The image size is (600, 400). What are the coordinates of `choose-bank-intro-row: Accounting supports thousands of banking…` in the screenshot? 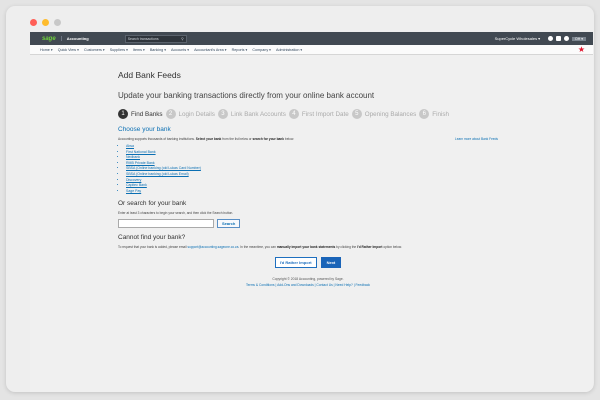 It's located at (308, 139).